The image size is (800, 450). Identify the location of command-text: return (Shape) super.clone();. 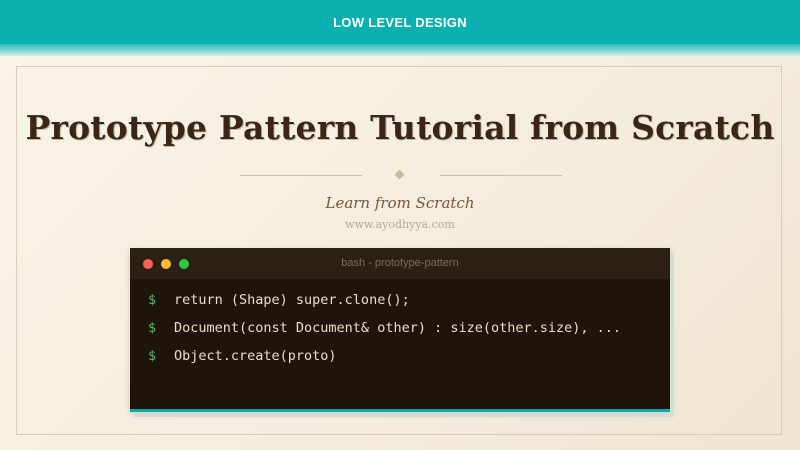
(292, 300).